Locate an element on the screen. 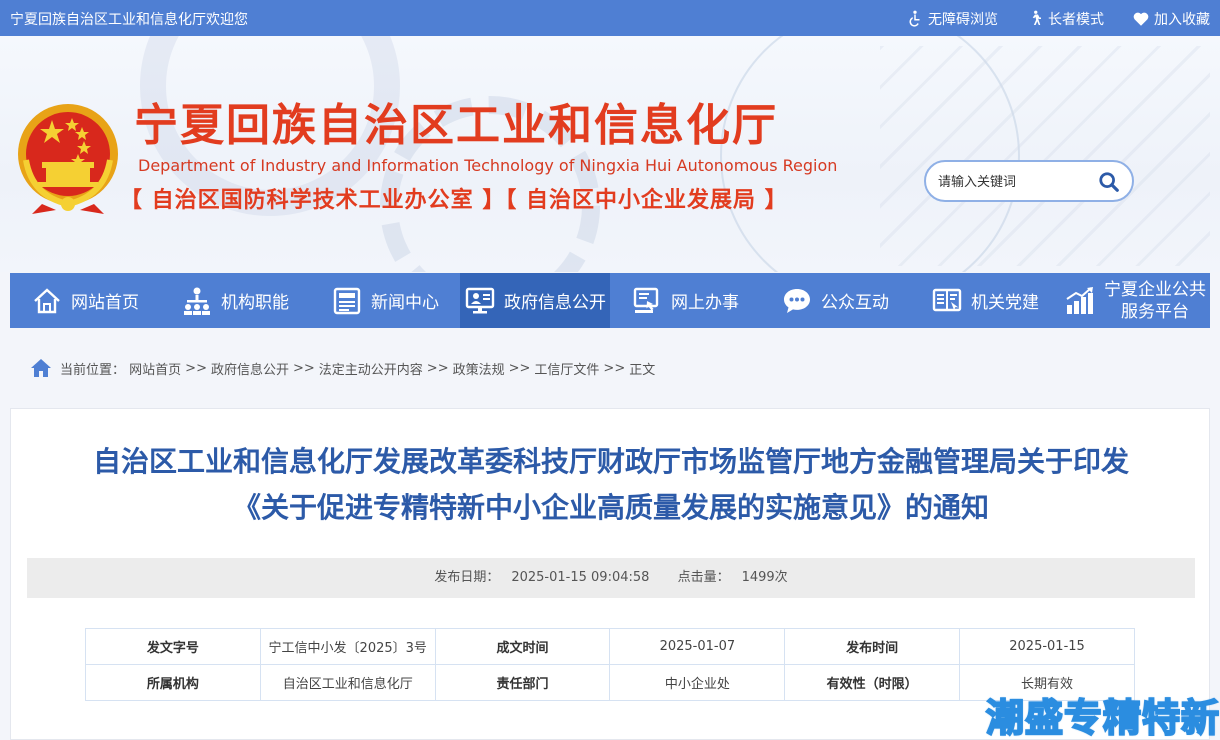 The image size is (1220, 740). breadcrumb-home: 网站首页 is located at coordinates (155, 368).